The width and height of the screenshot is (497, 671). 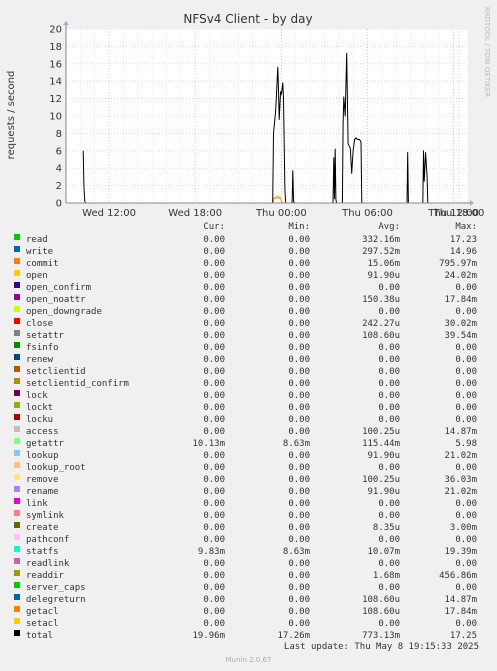 What do you see at coordinates (45, 516) in the screenshot?
I see `legend-name: symlink` at bounding box center [45, 516].